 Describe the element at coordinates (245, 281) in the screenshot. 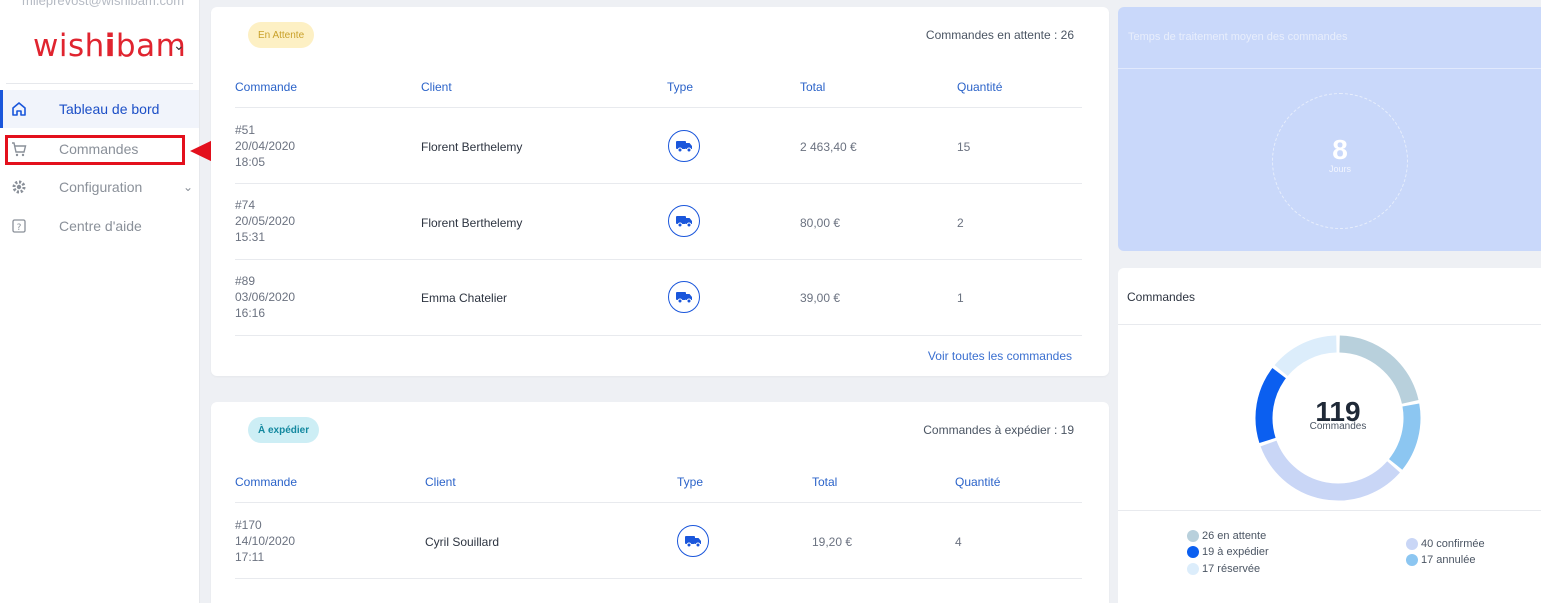

I see `order-id: #89` at that location.